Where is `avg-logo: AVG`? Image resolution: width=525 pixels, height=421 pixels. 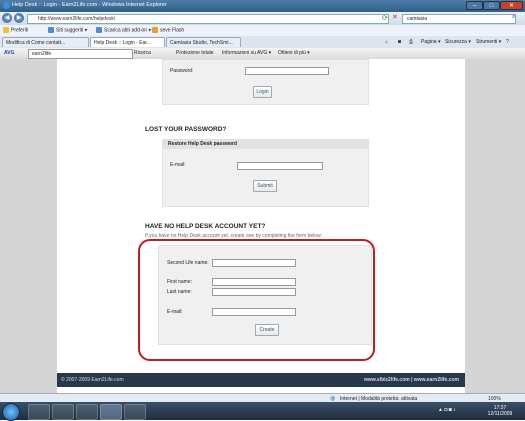
avg-logo: AVG is located at coordinates (9, 53).